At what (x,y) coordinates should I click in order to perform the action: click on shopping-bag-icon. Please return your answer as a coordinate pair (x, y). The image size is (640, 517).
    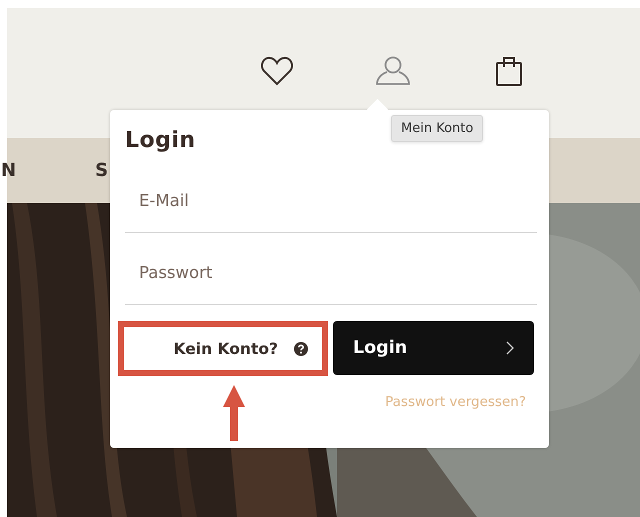
    Looking at the image, I should click on (509, 71).